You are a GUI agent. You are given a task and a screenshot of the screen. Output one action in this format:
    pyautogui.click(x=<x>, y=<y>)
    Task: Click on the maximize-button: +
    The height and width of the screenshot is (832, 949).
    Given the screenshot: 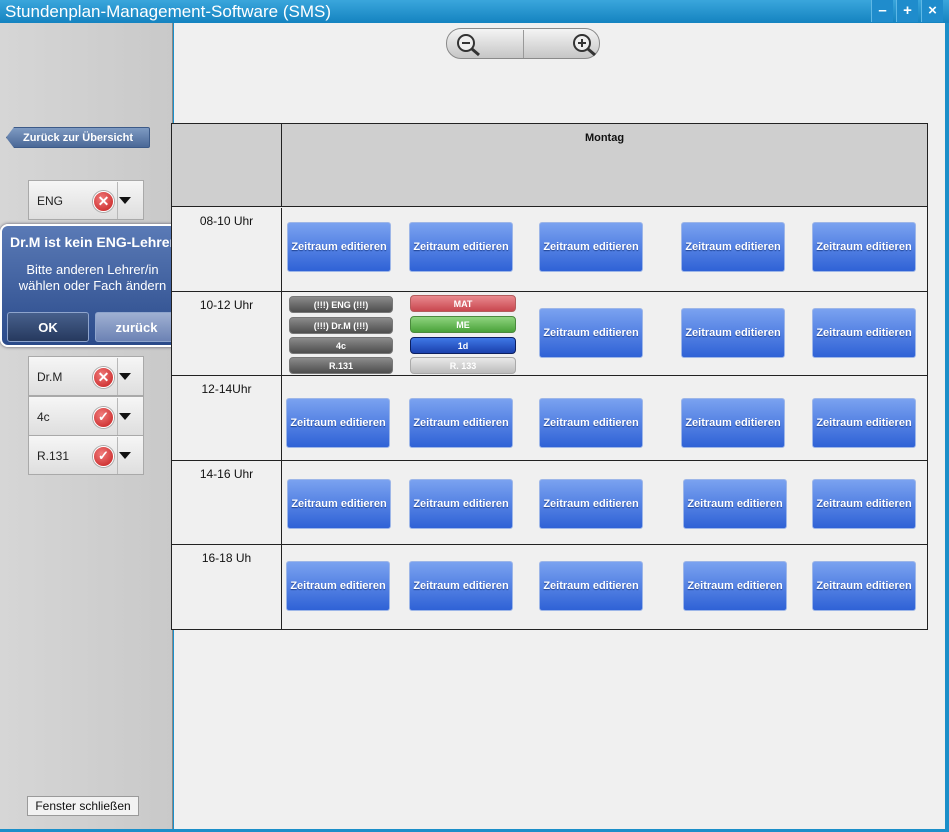 What is the action you would take?
    pyautogui.click(x=907, y=11)
    